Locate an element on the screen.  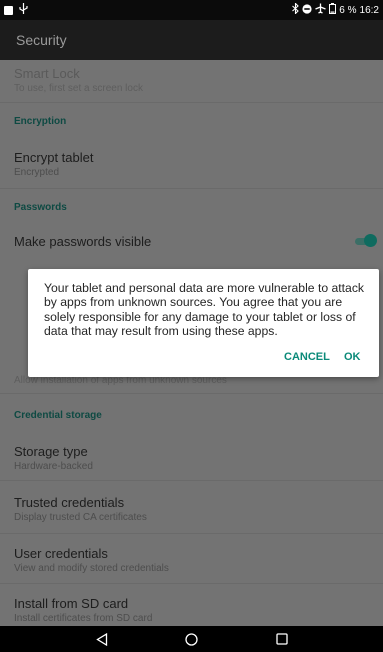
user-credentials-title: User credentials is located at coordinates (61, 553).